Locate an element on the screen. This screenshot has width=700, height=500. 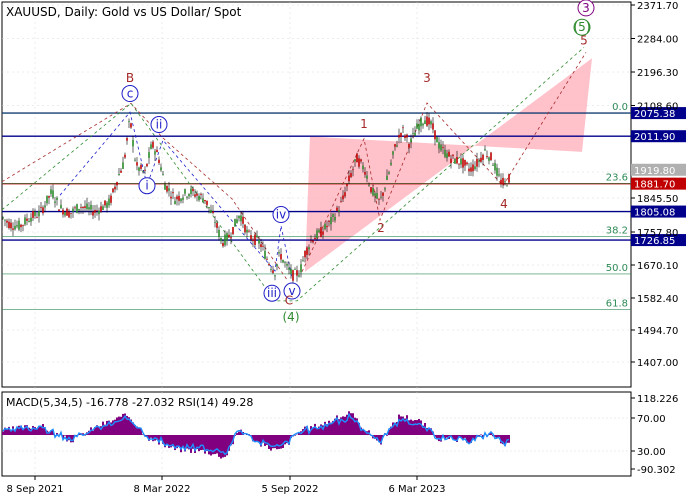
level-label: 2011.90 is located at coordinates (654, 137).